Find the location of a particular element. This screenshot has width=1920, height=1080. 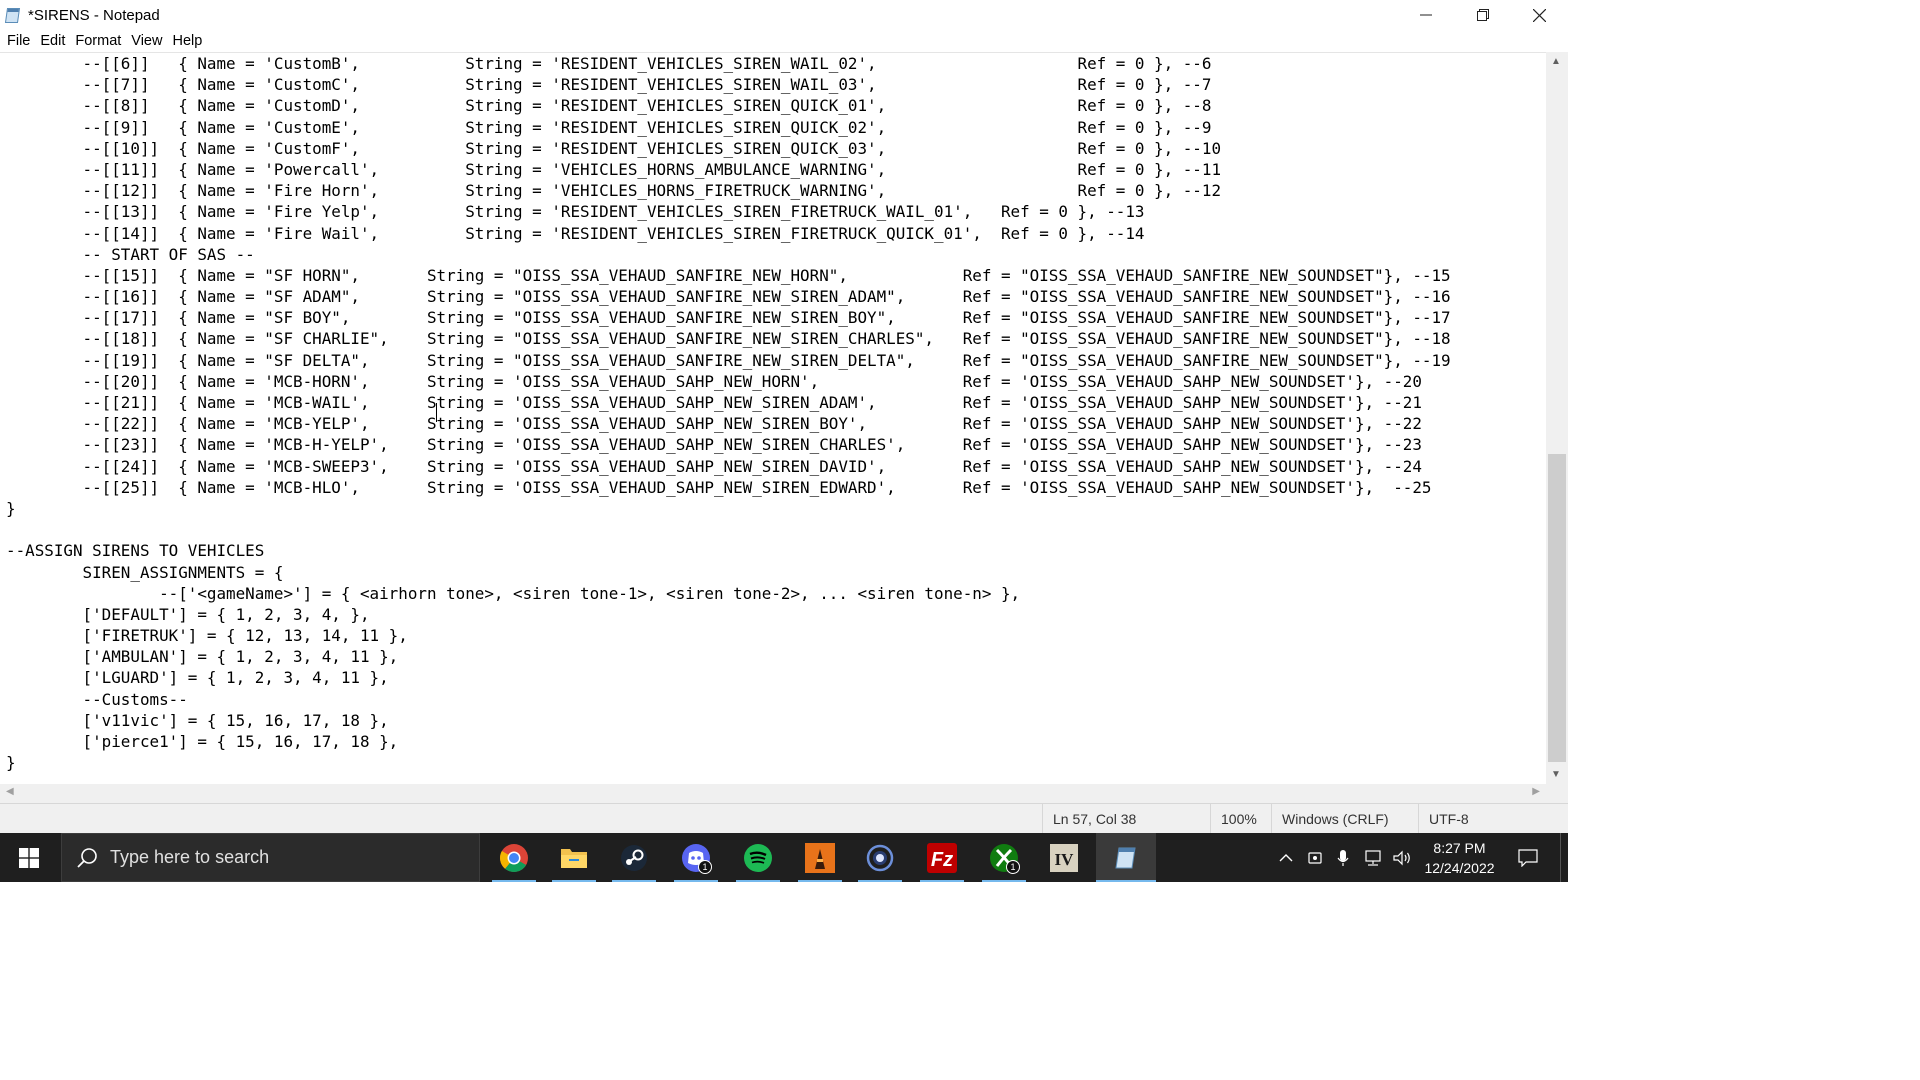

clock-date: 12/24/2022 is located at coordinates (1459, 867).